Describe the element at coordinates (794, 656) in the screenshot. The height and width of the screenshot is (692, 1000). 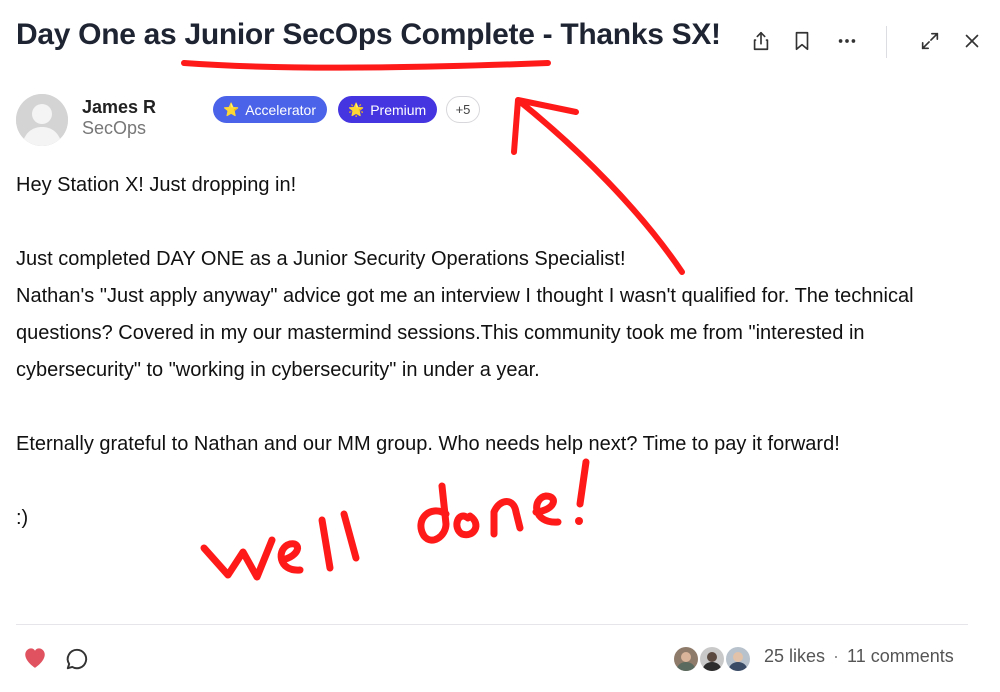
I see `likes-count: 25 likes` at that location.